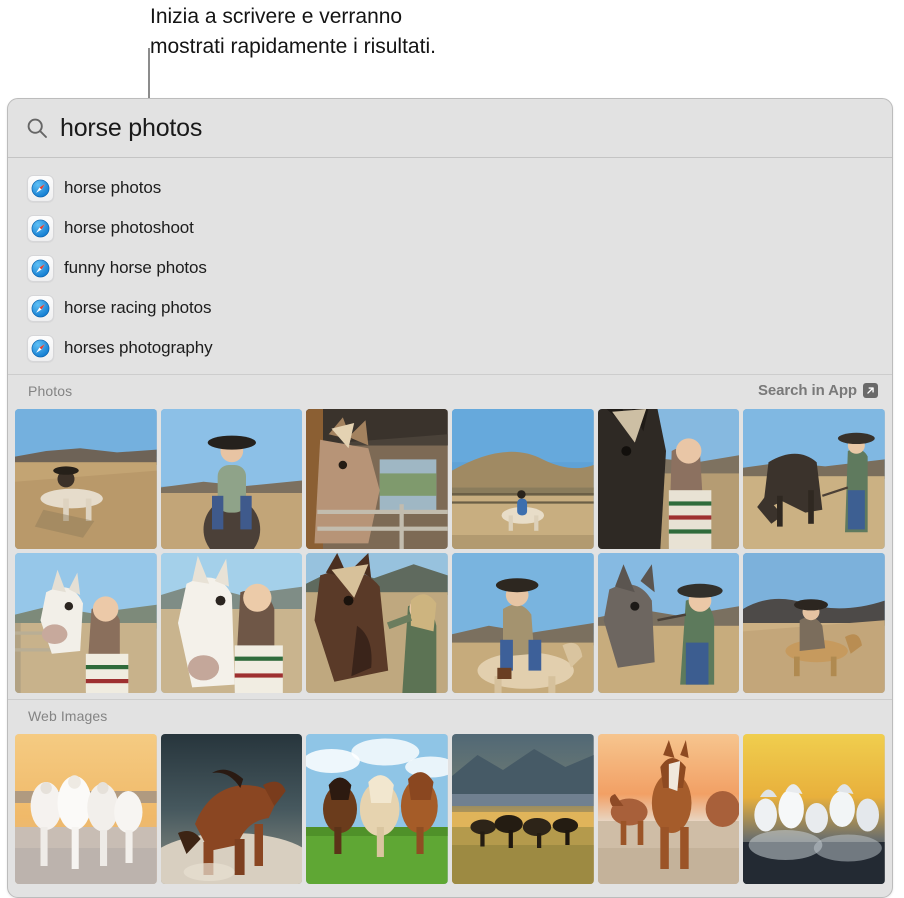  I want to click on search-input-value: horse photos, so click(131, 128).